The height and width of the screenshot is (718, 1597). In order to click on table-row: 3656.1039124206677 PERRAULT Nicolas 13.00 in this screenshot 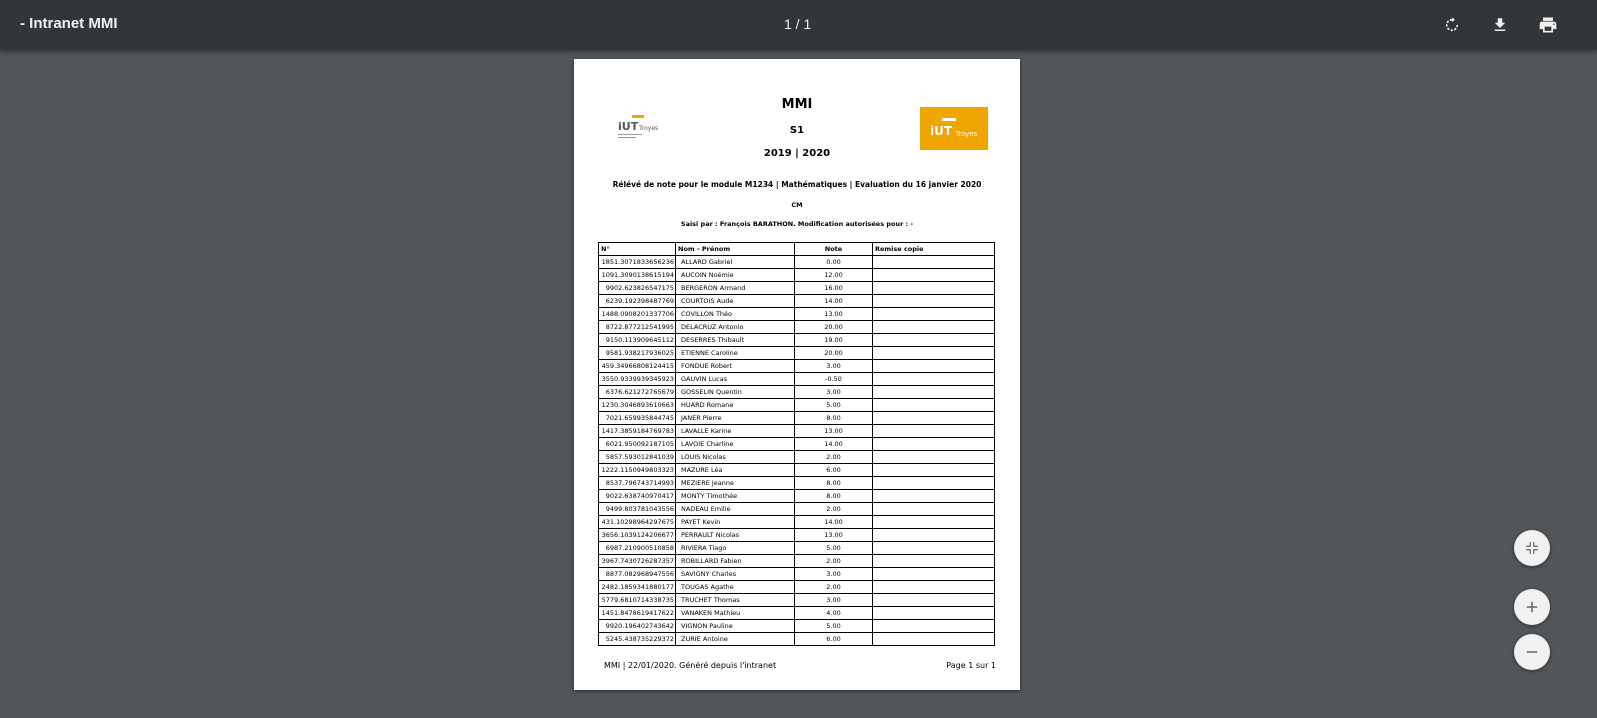, I will do `click(796, 535)`.